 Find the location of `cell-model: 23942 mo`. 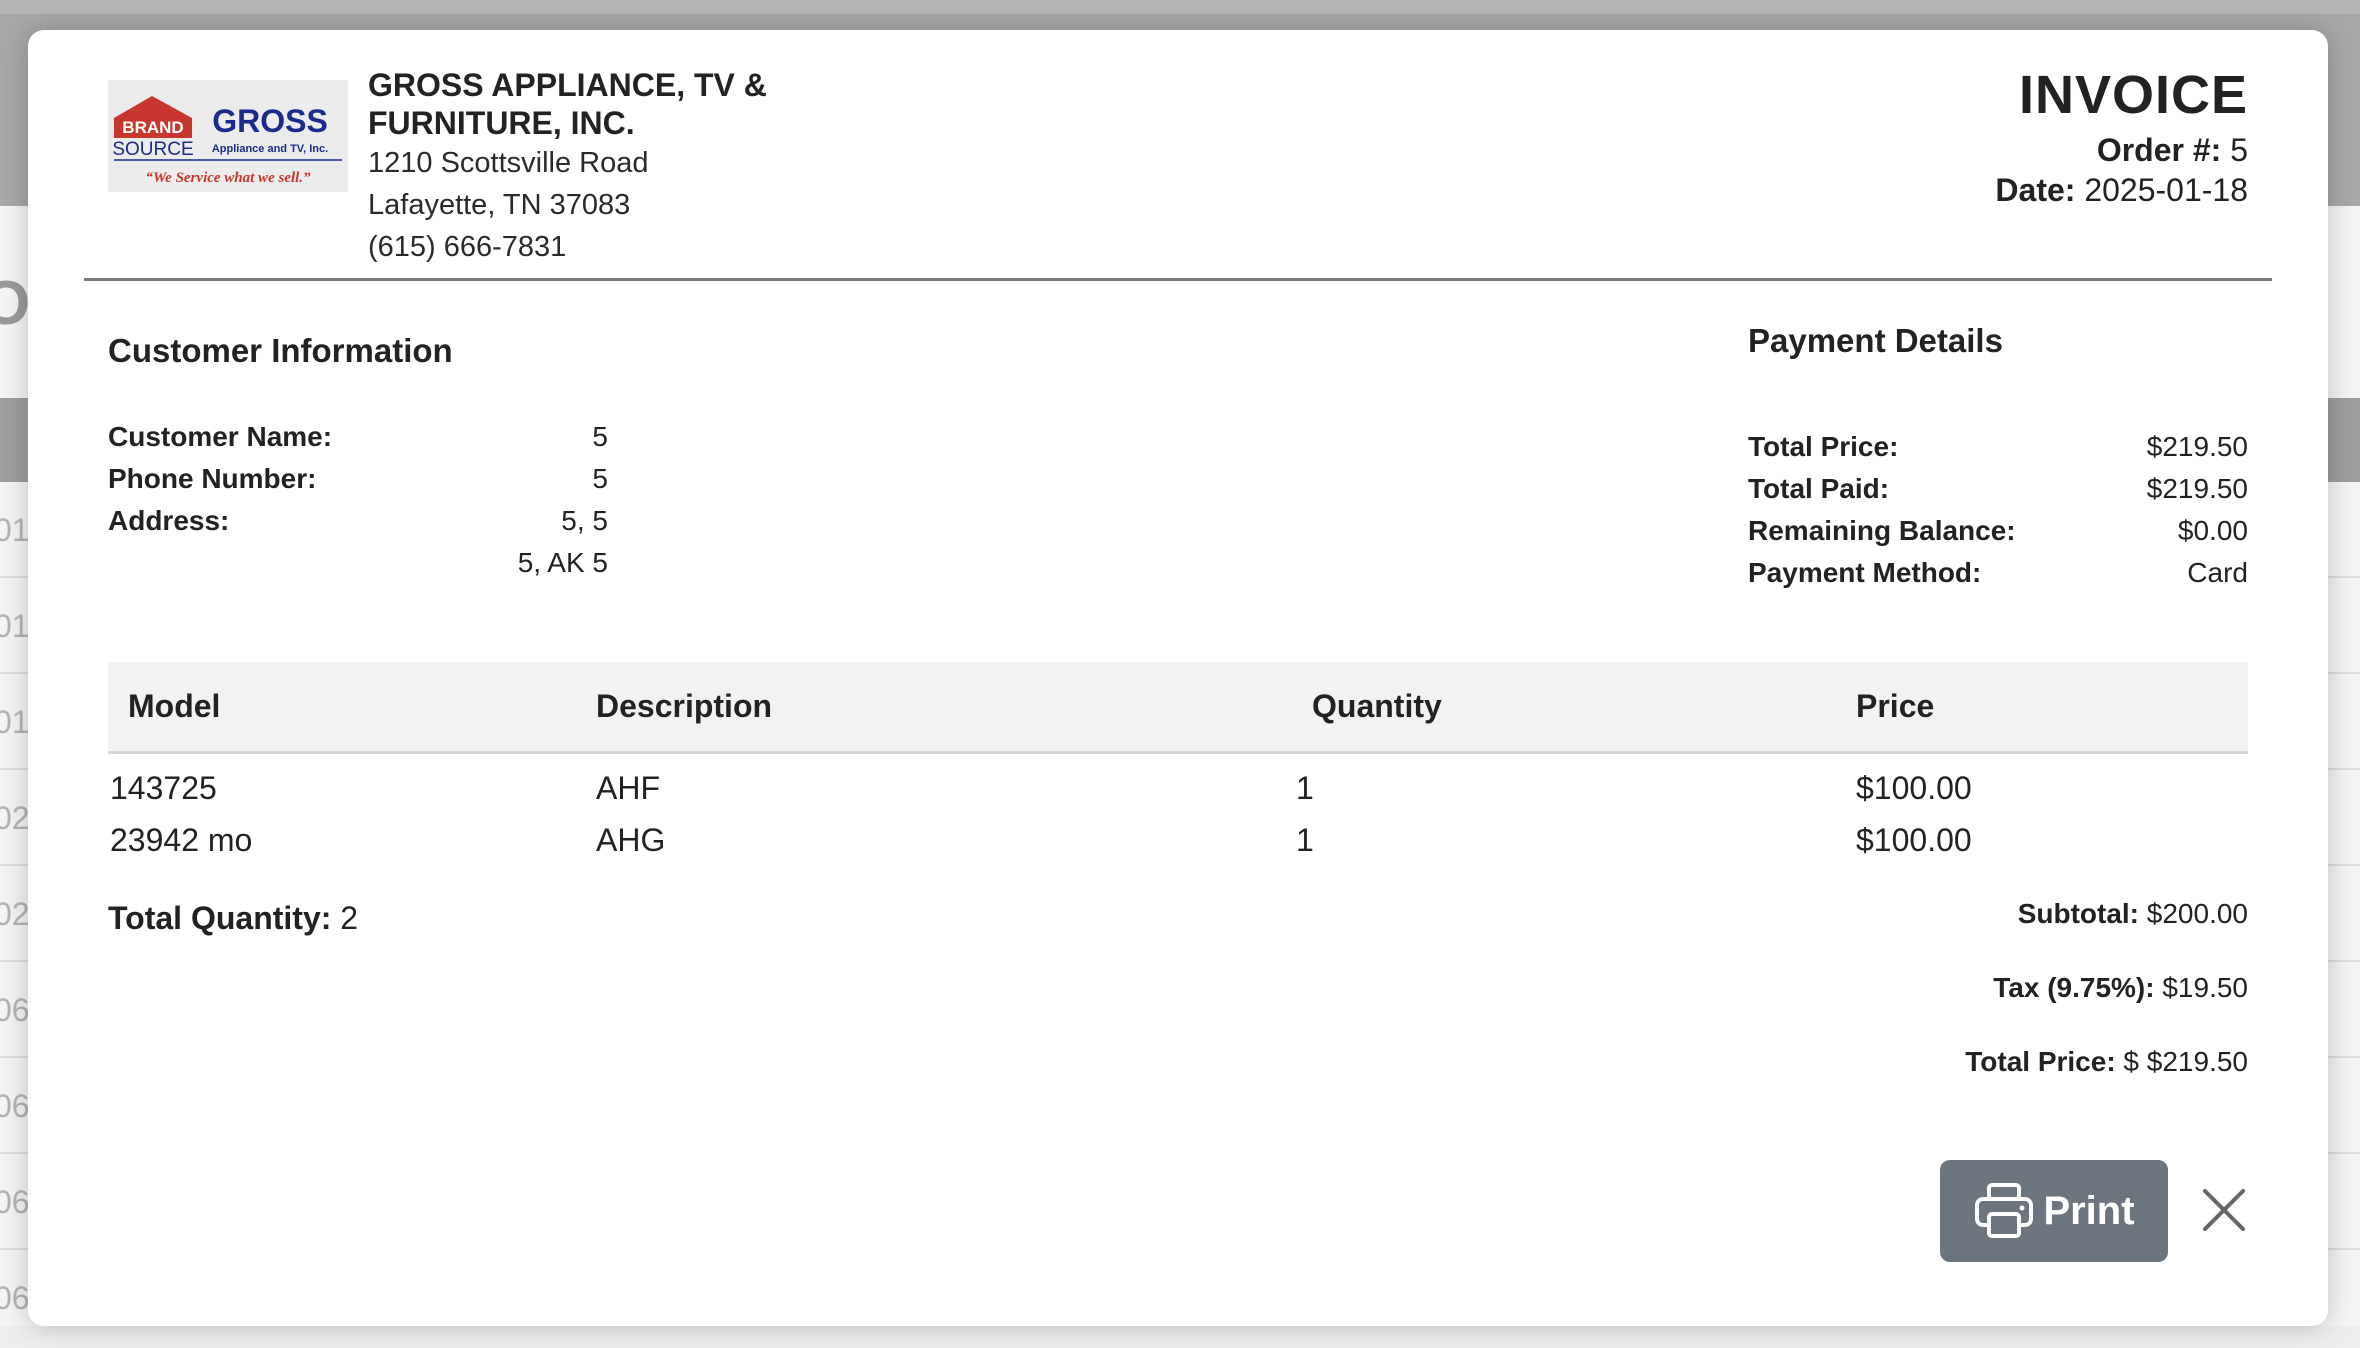

cell-model: 23942 mo is located at coordinates (181, 839).